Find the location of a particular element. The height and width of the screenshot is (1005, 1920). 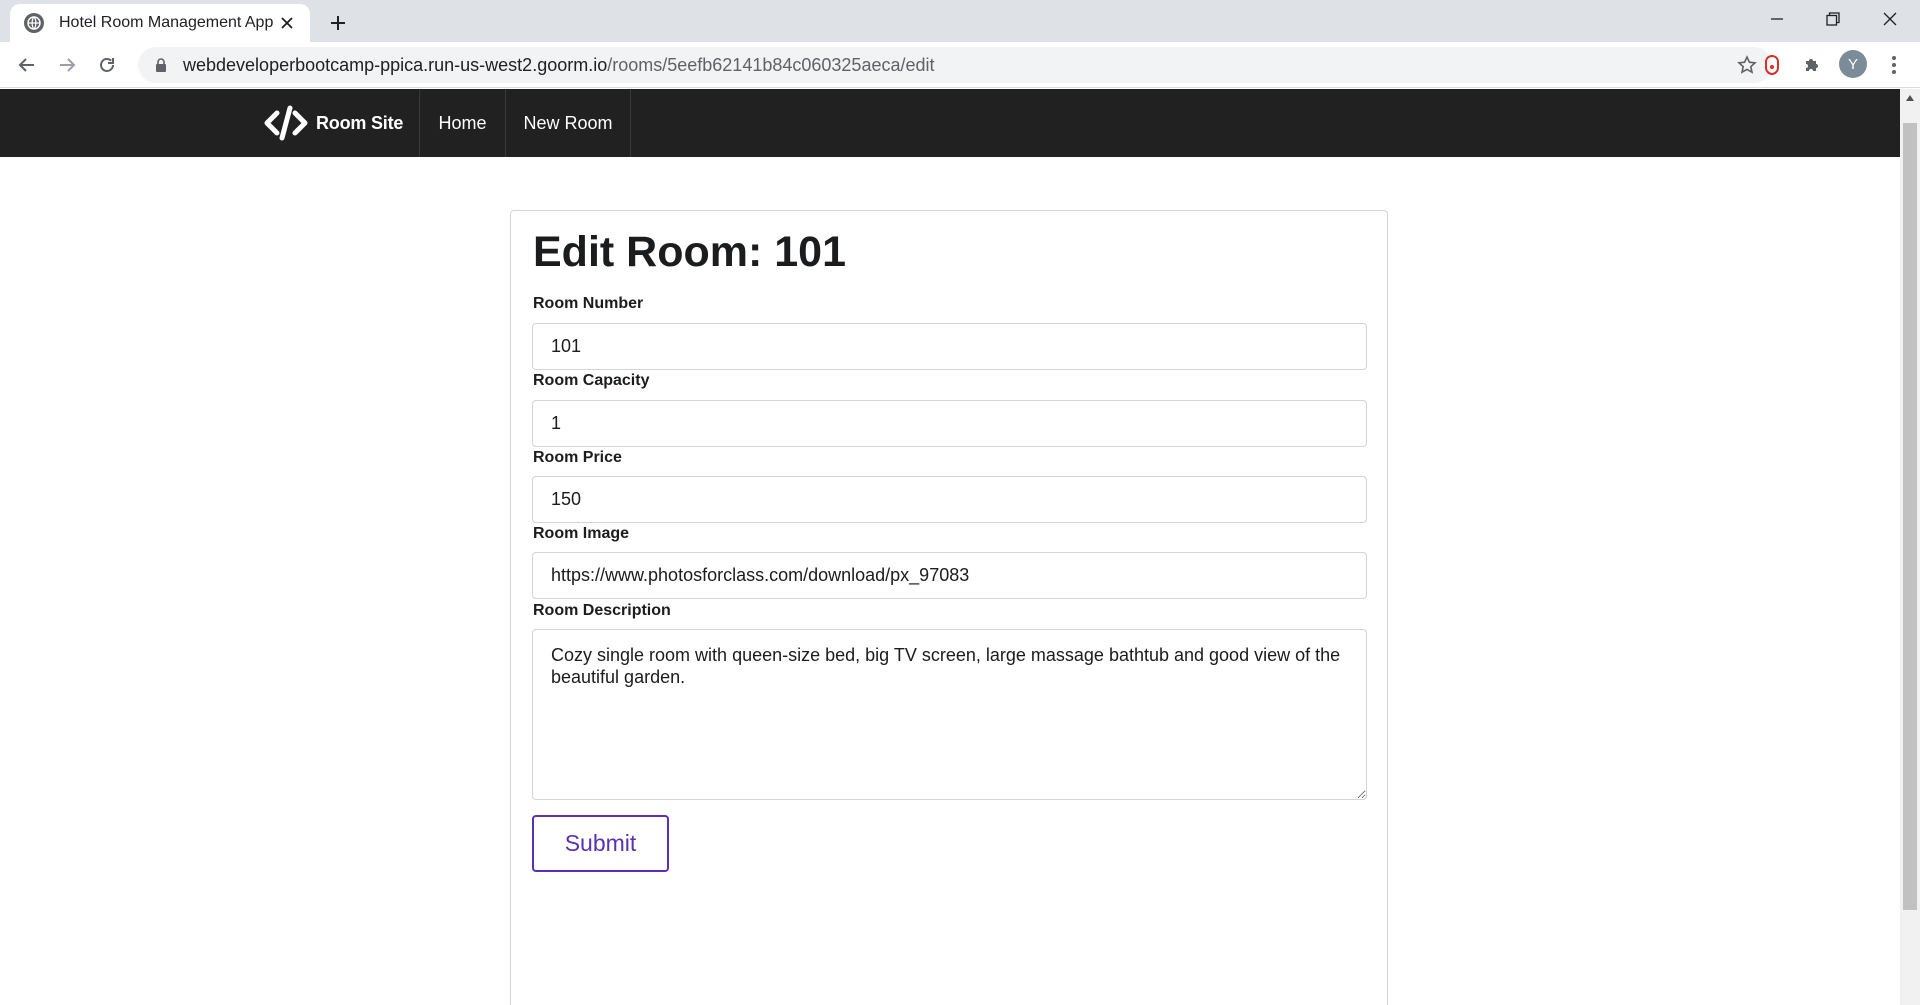

new-tab-button is located at coordinates (338, 23).